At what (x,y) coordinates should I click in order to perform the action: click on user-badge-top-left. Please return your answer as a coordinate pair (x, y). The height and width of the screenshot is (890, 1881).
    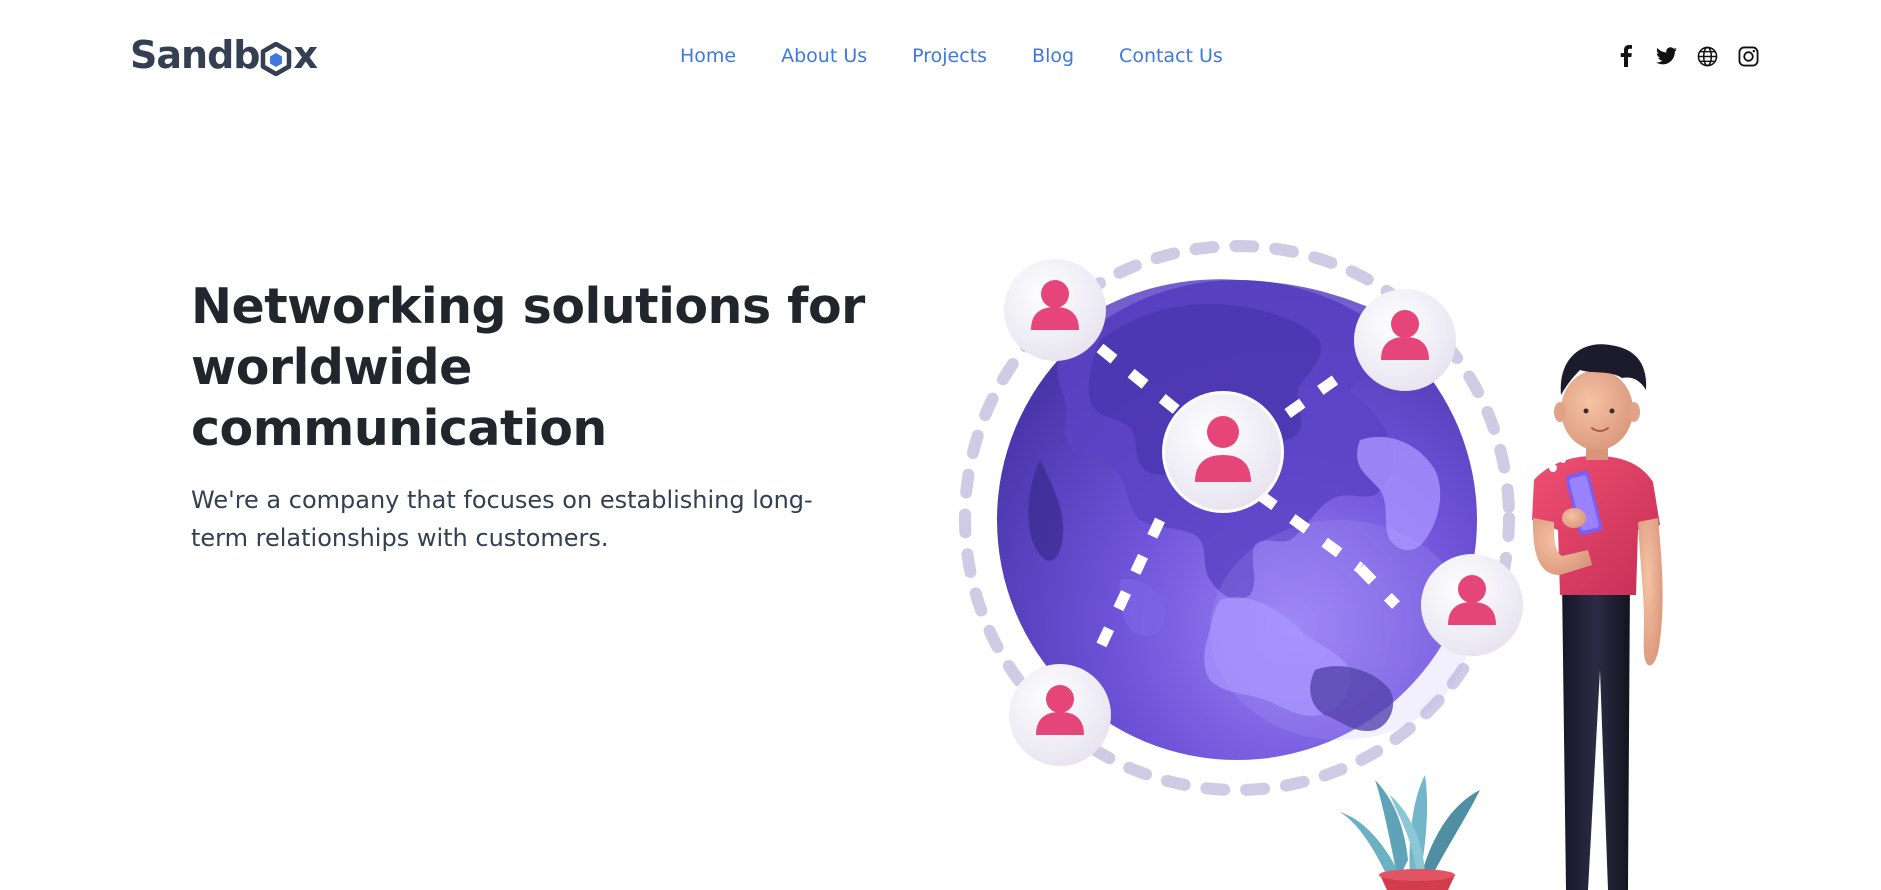
    Looking at the image, I should click on (1055, 310).